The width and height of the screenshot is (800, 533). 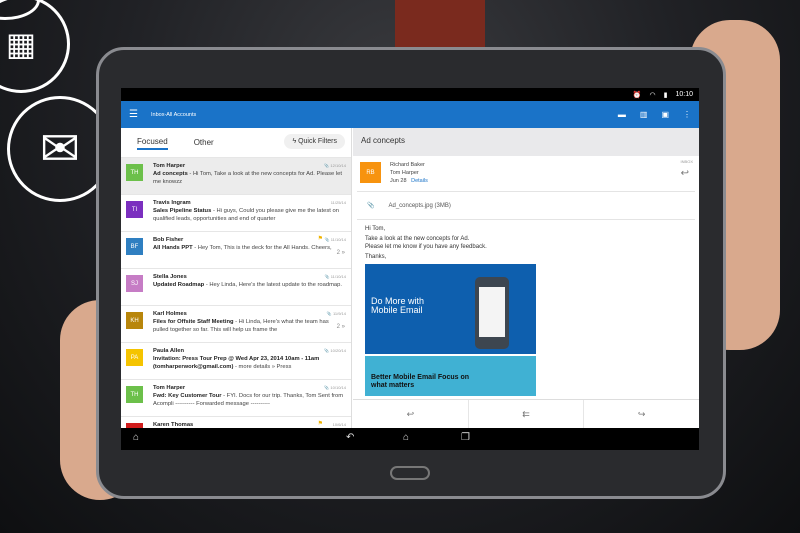 I want to click on subject: Updated Roadmap, so click(x=179, y=285).